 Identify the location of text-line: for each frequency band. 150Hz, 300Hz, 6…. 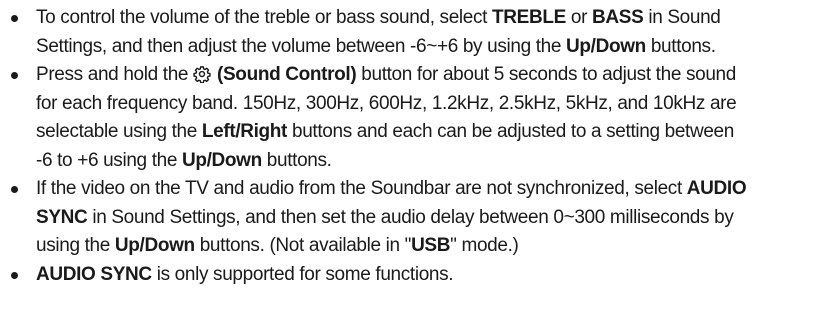
(434, 104).